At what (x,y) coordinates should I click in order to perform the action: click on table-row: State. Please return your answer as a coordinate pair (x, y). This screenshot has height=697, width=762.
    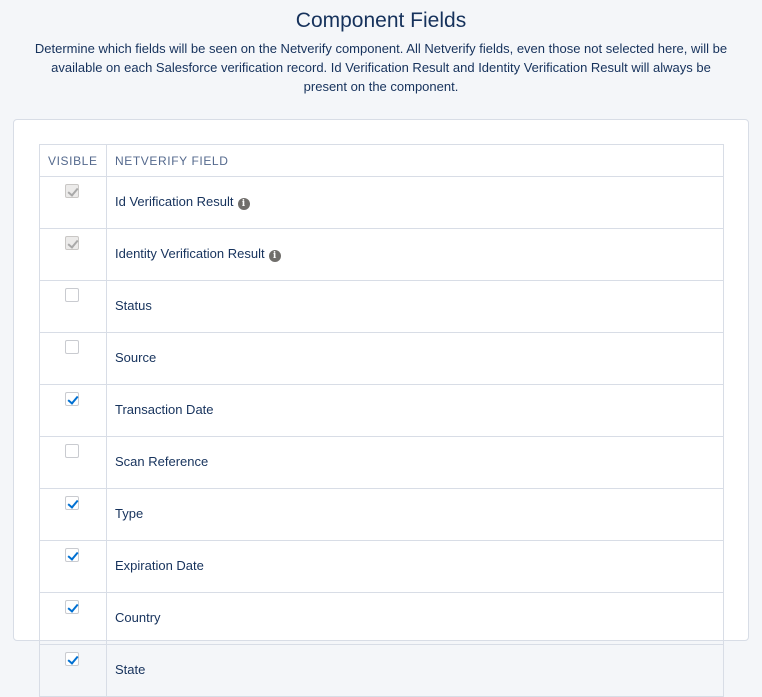
    Looking at the image, I should click on (381, 670).